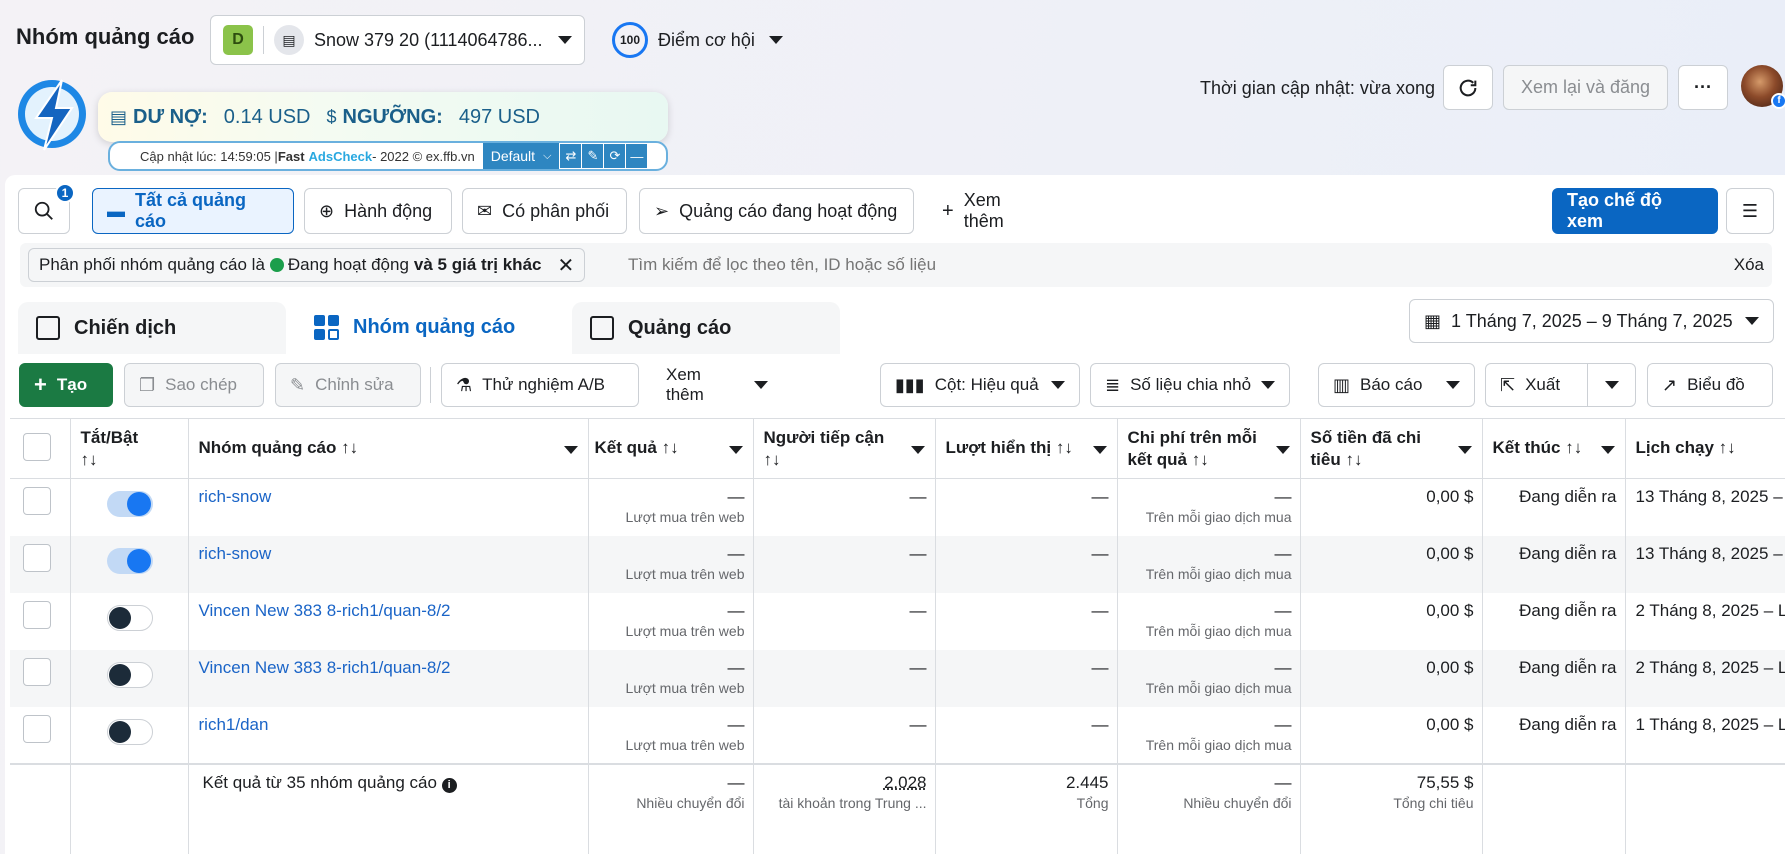 Image resolution: width=1785 pixels, height=854 pixels. I want to click on clear-filters-button: Xóa, so click(1749, 265).